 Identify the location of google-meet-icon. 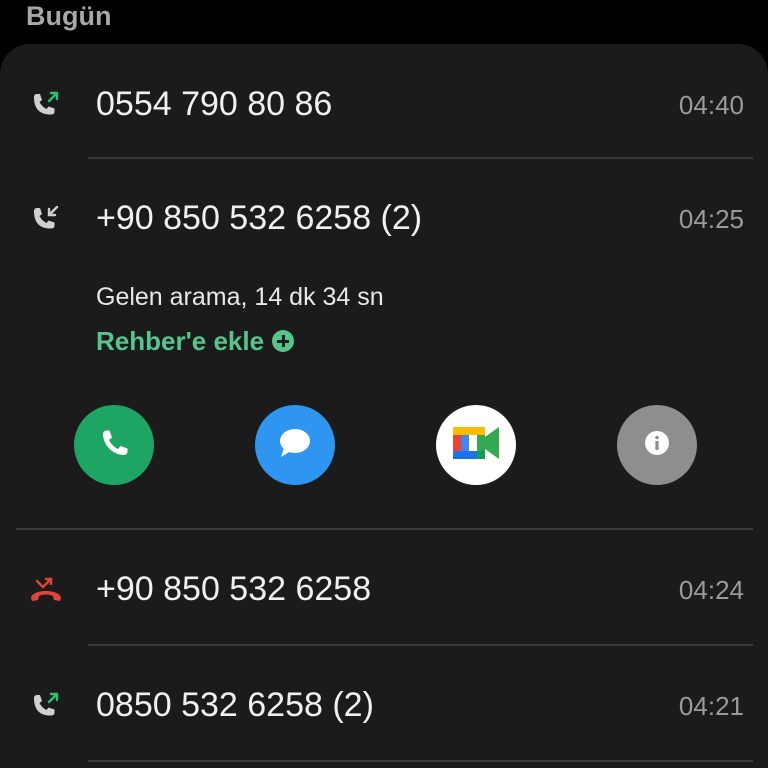
(476, 445).